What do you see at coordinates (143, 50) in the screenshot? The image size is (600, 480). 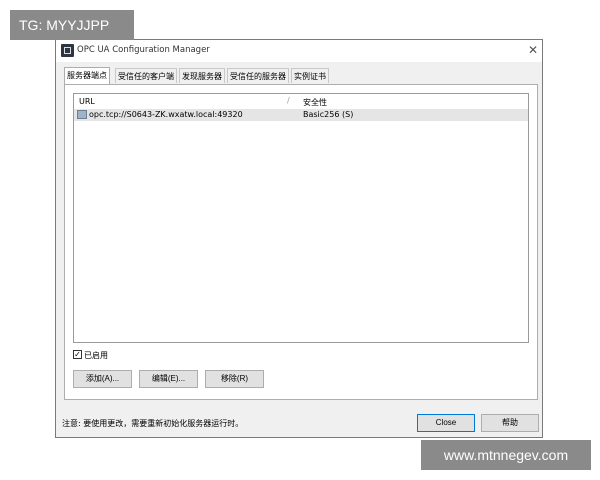 I see `window-title: OPC UA Configuration Manager` at bounding box center [143, 50].